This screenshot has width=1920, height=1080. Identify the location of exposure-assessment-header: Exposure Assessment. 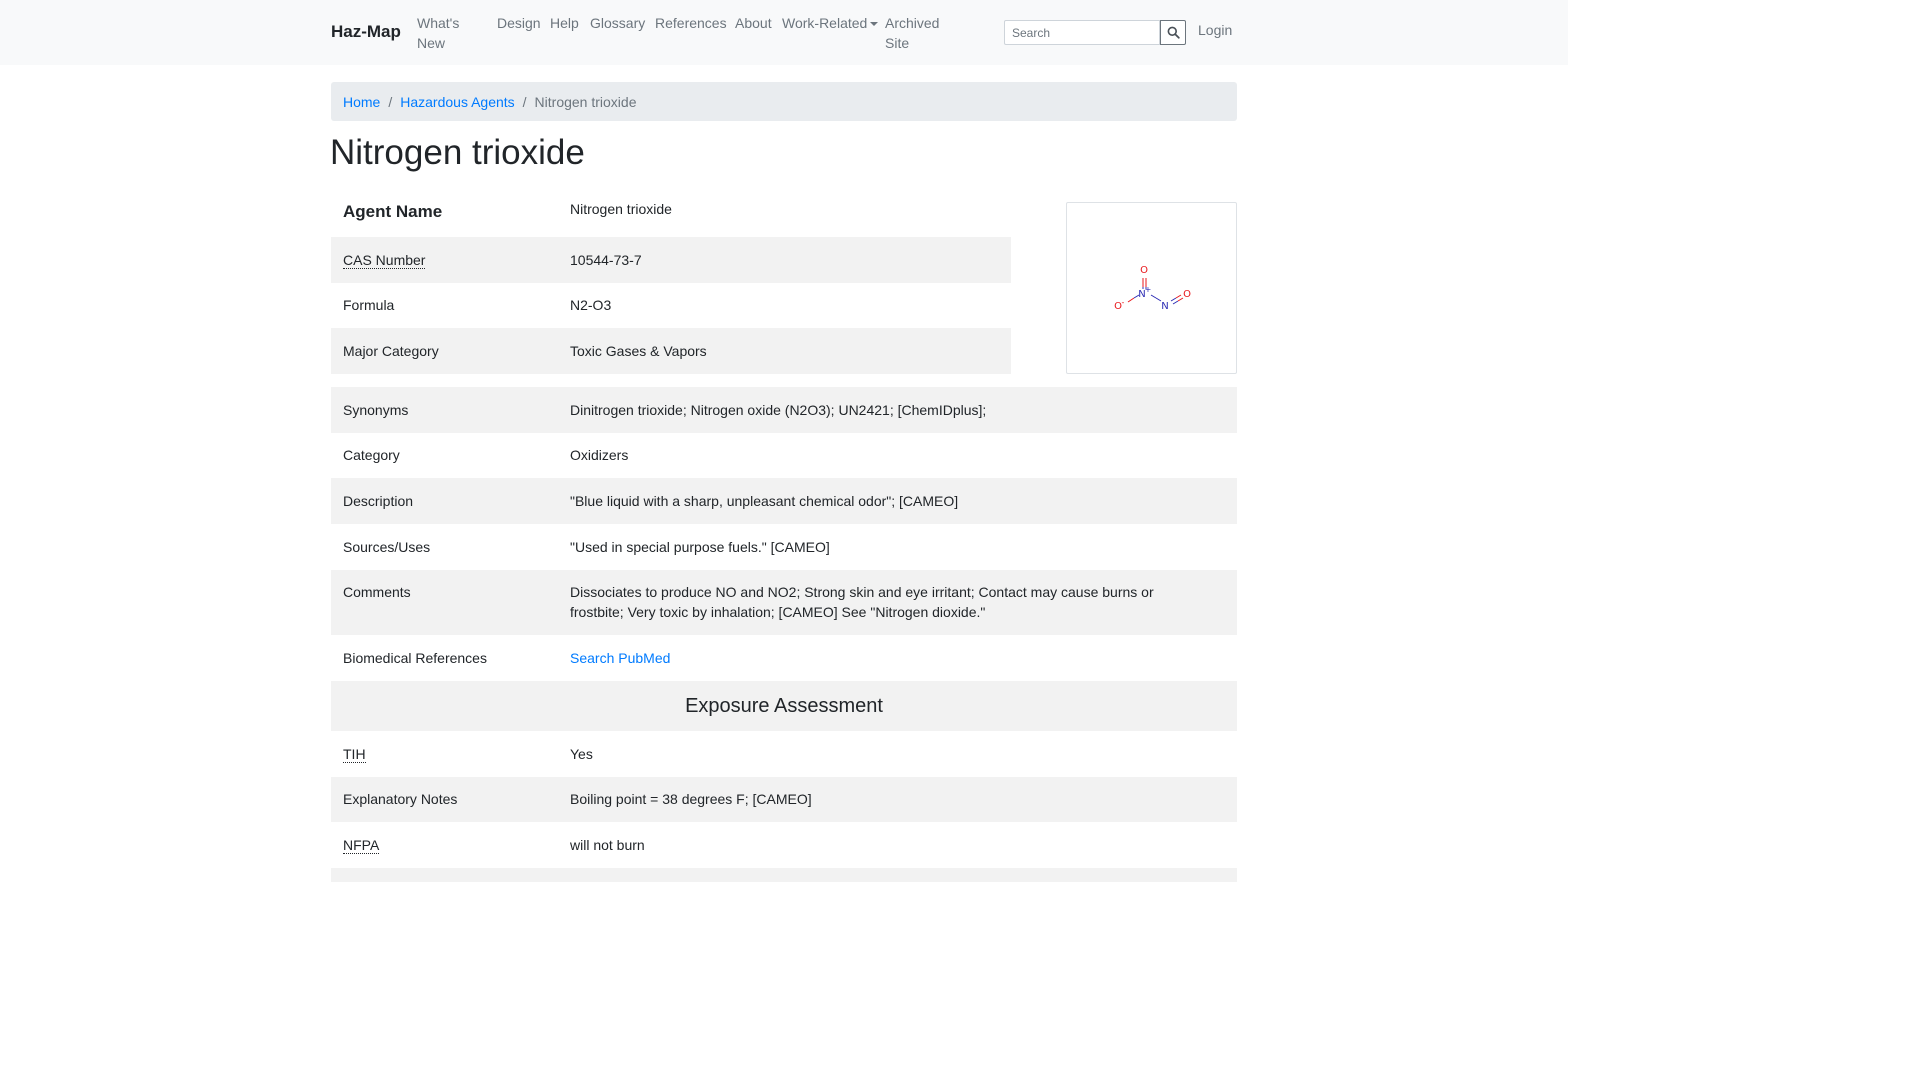
(784, 706).